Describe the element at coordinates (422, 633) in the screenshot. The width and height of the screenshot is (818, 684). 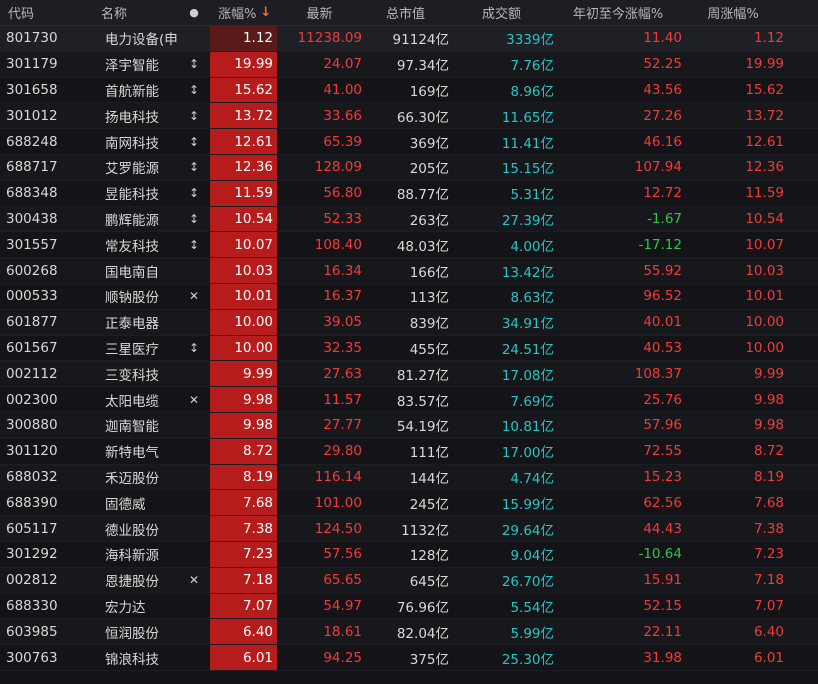
I see `cell-market-cap: 82.04亿` at that location.